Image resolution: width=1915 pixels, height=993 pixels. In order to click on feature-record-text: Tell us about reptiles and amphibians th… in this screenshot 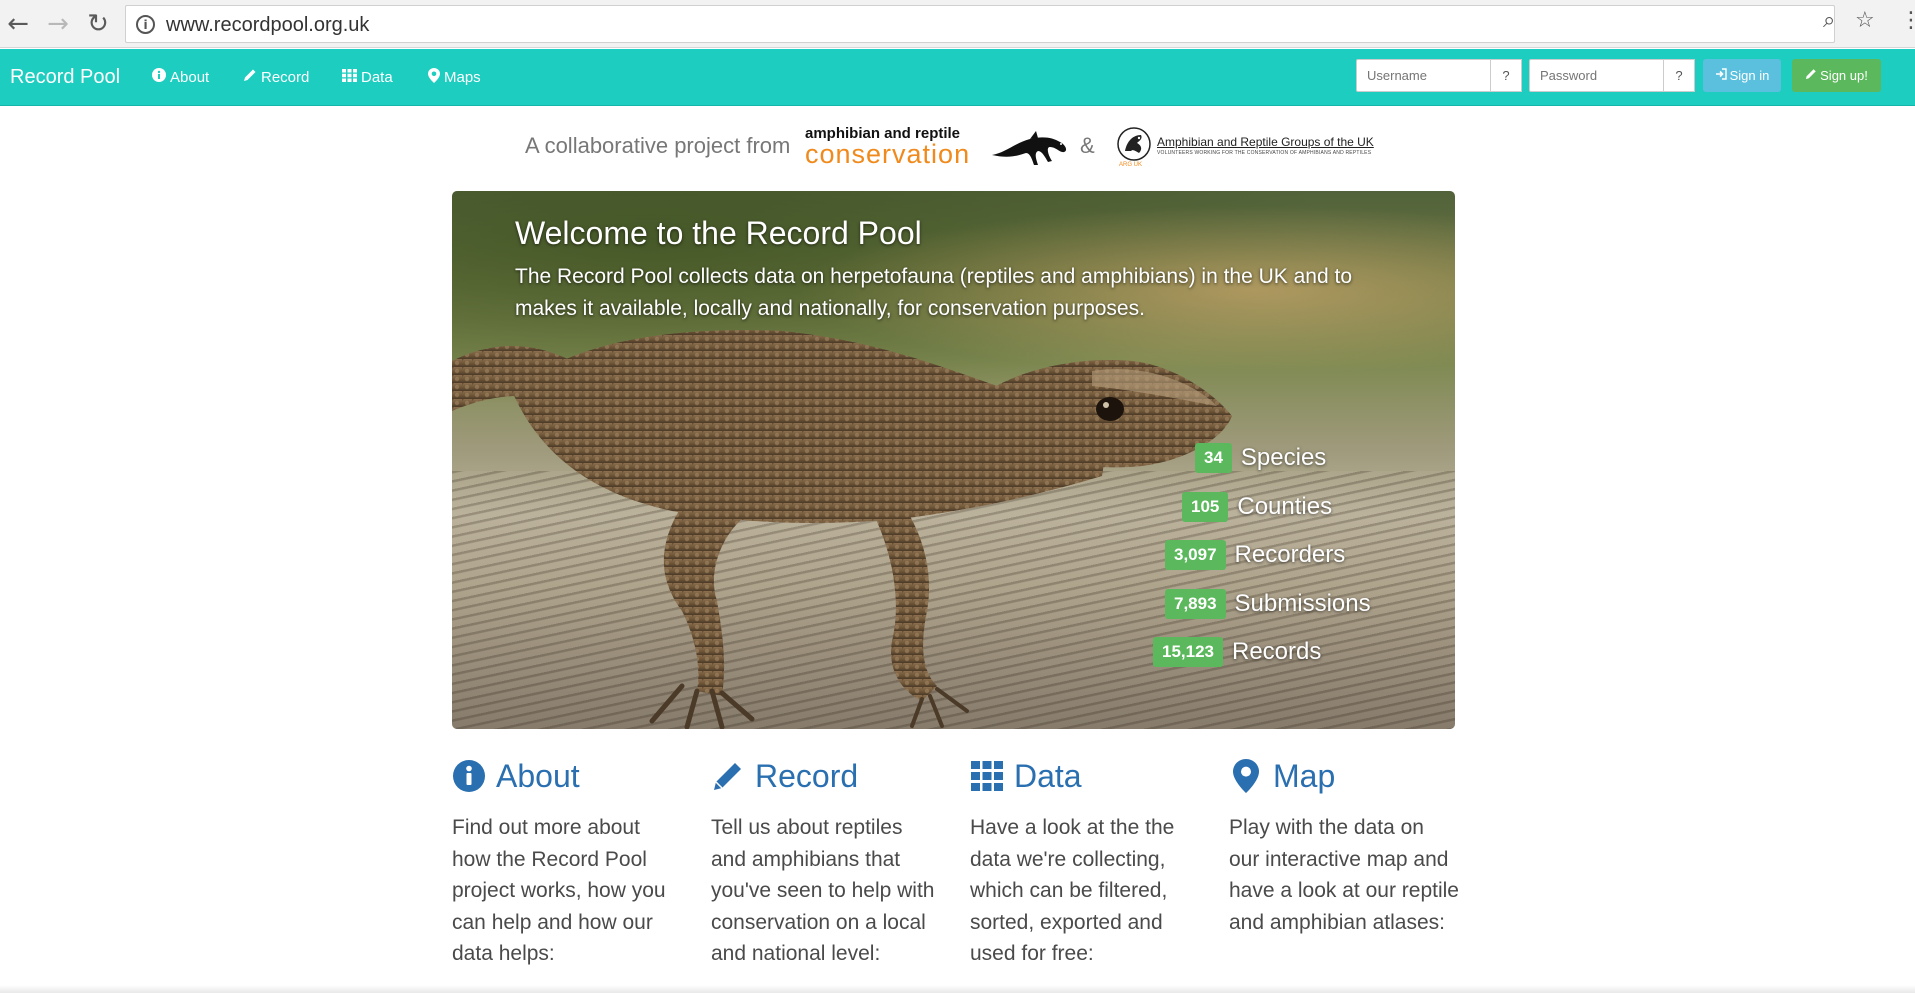, I will do `click(823, 890)`.